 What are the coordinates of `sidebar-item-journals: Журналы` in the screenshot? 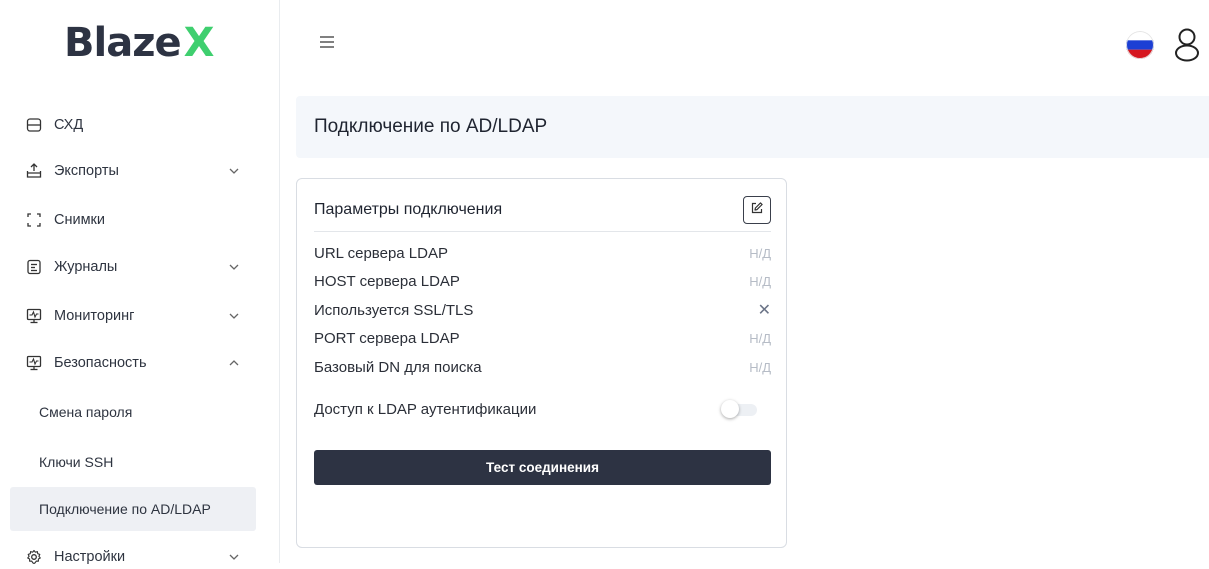 It's located at (136, 267).